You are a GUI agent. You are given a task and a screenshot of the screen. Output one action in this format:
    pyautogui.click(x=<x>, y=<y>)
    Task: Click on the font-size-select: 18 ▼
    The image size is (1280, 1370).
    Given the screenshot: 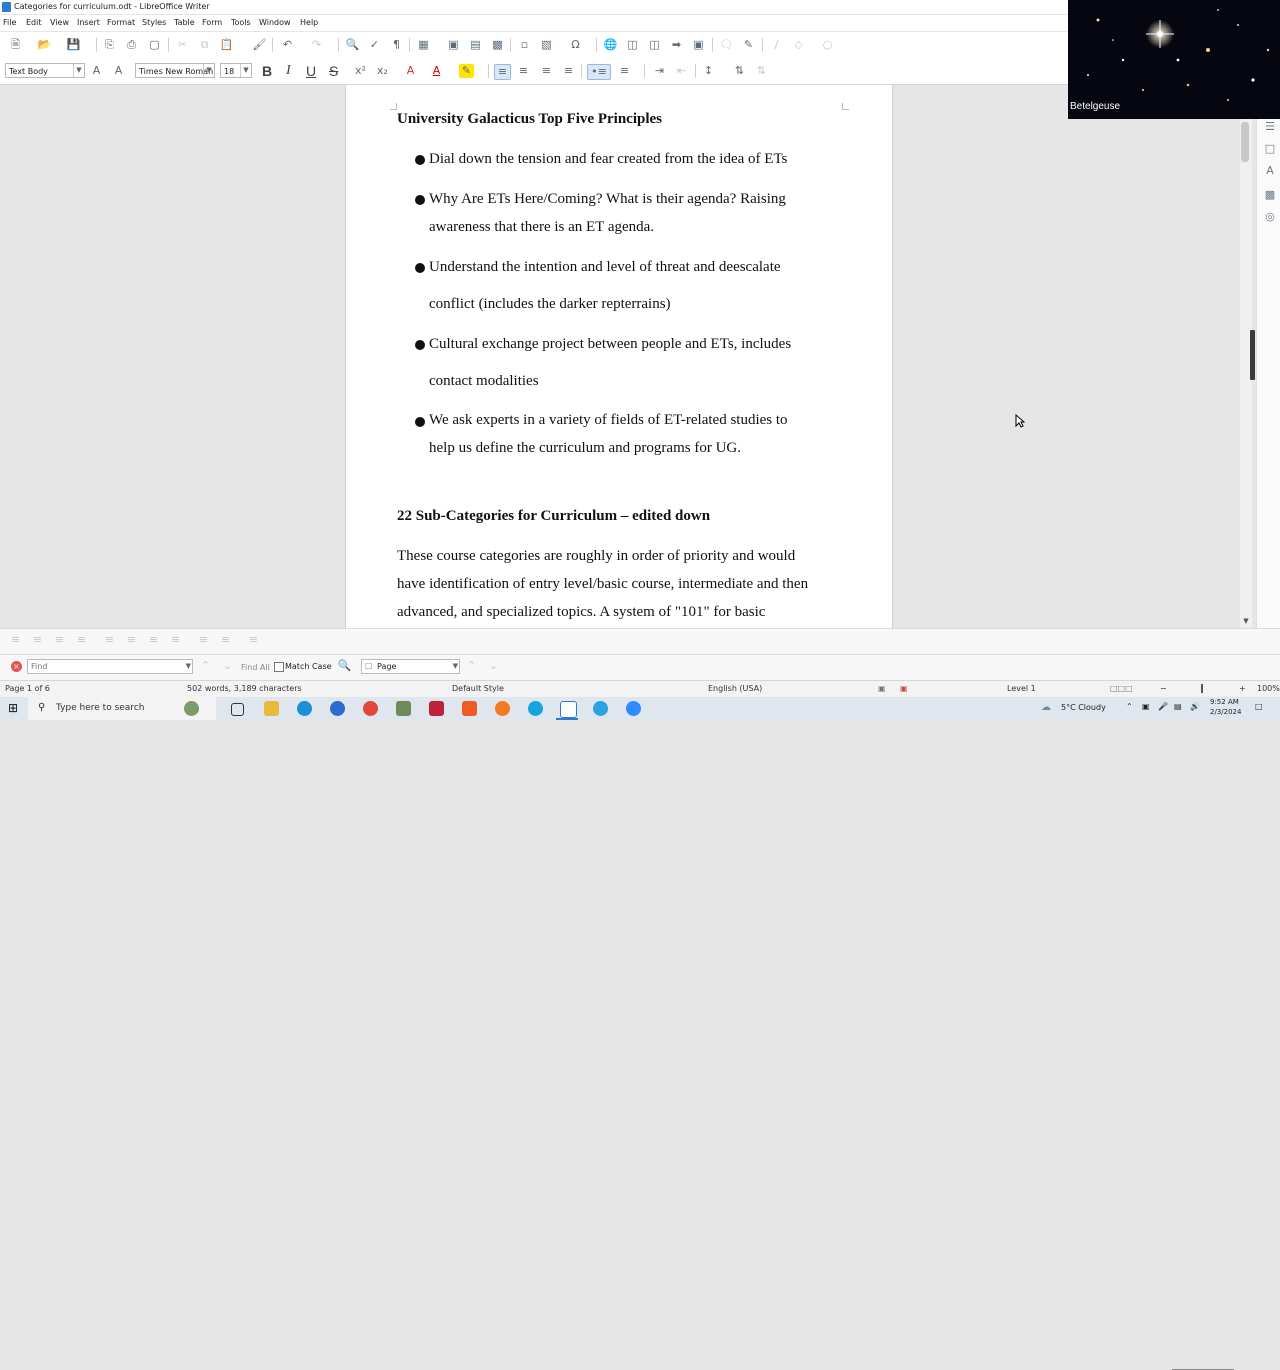 What is the action you would take?
    pyautogui.click(x=236, y=70)
    